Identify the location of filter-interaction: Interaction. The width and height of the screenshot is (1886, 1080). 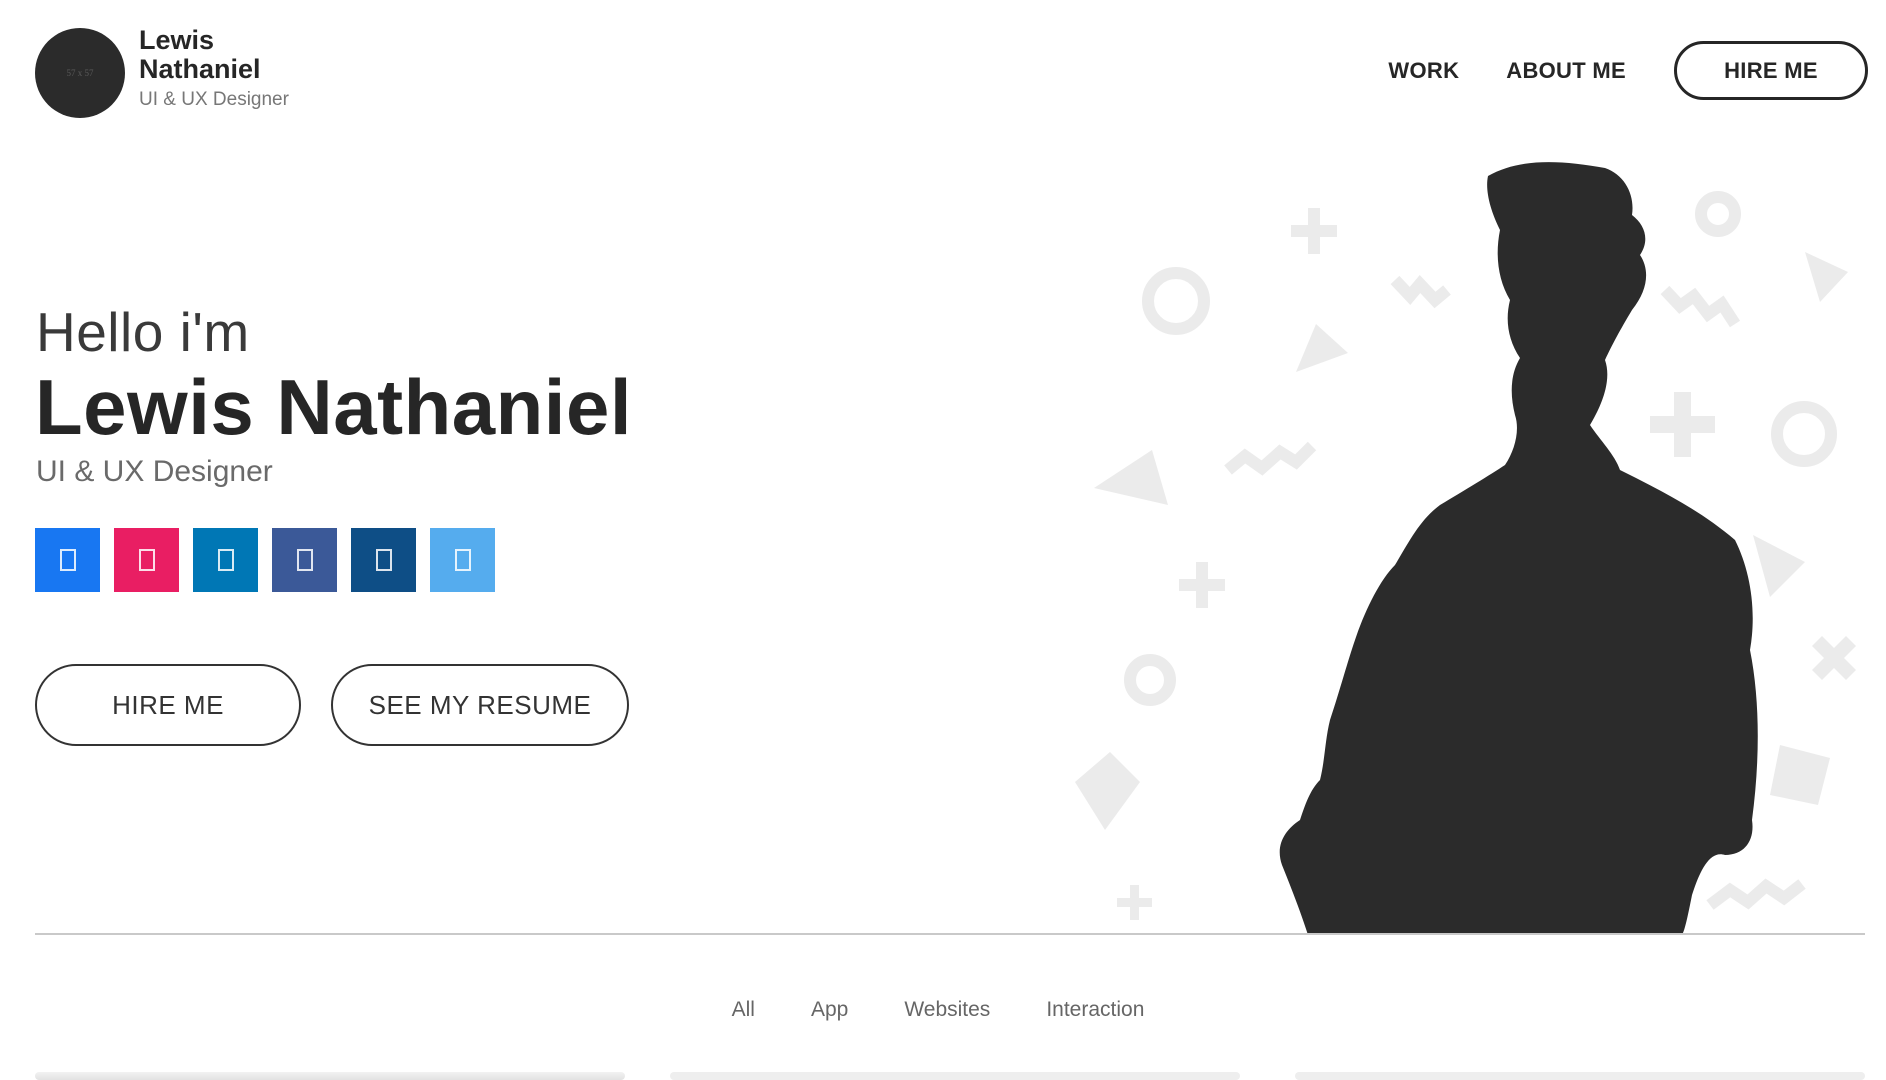
(1095, 1010).